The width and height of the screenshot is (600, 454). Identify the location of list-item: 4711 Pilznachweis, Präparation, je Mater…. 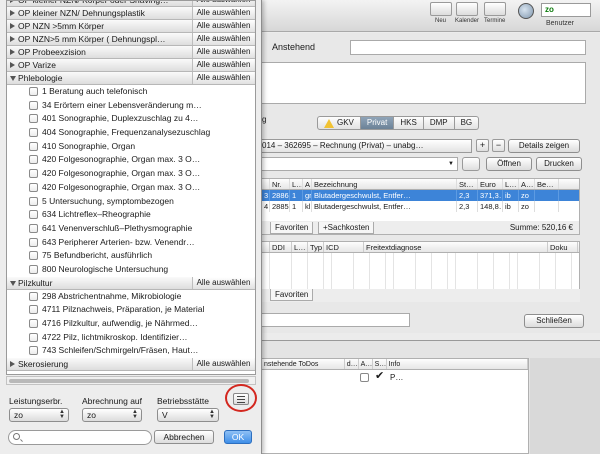
(131, 310).